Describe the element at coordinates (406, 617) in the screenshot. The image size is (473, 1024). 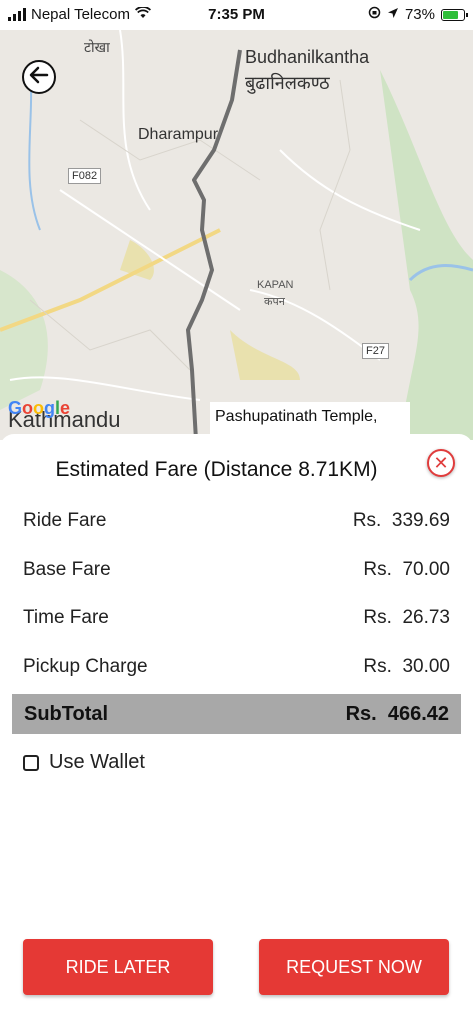
I see `fare-row-amount: Rs. 26.73` at that location.